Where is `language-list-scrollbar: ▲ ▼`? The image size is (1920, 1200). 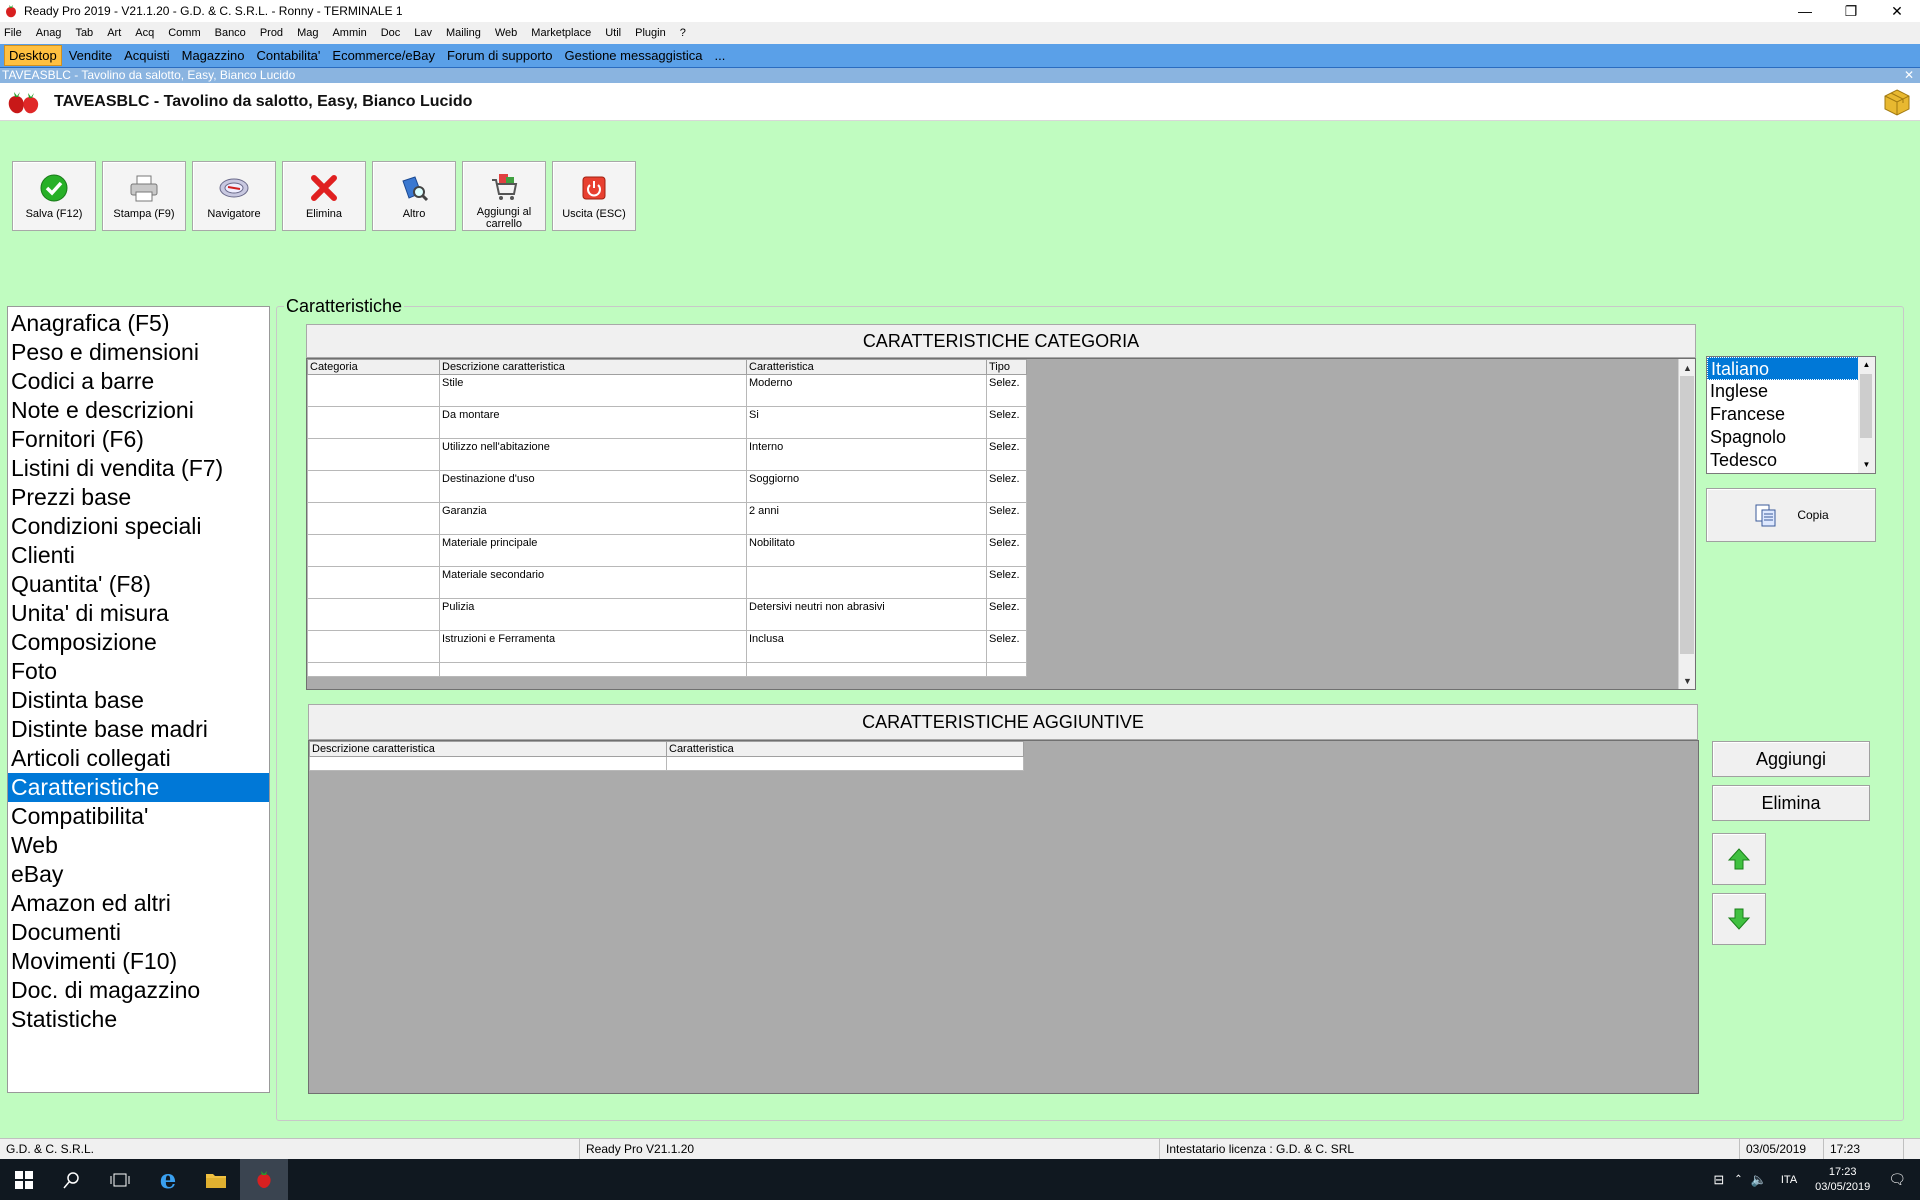
language-list-scrollbar: ▲ ▼ is located at coordinates (1866, 415).